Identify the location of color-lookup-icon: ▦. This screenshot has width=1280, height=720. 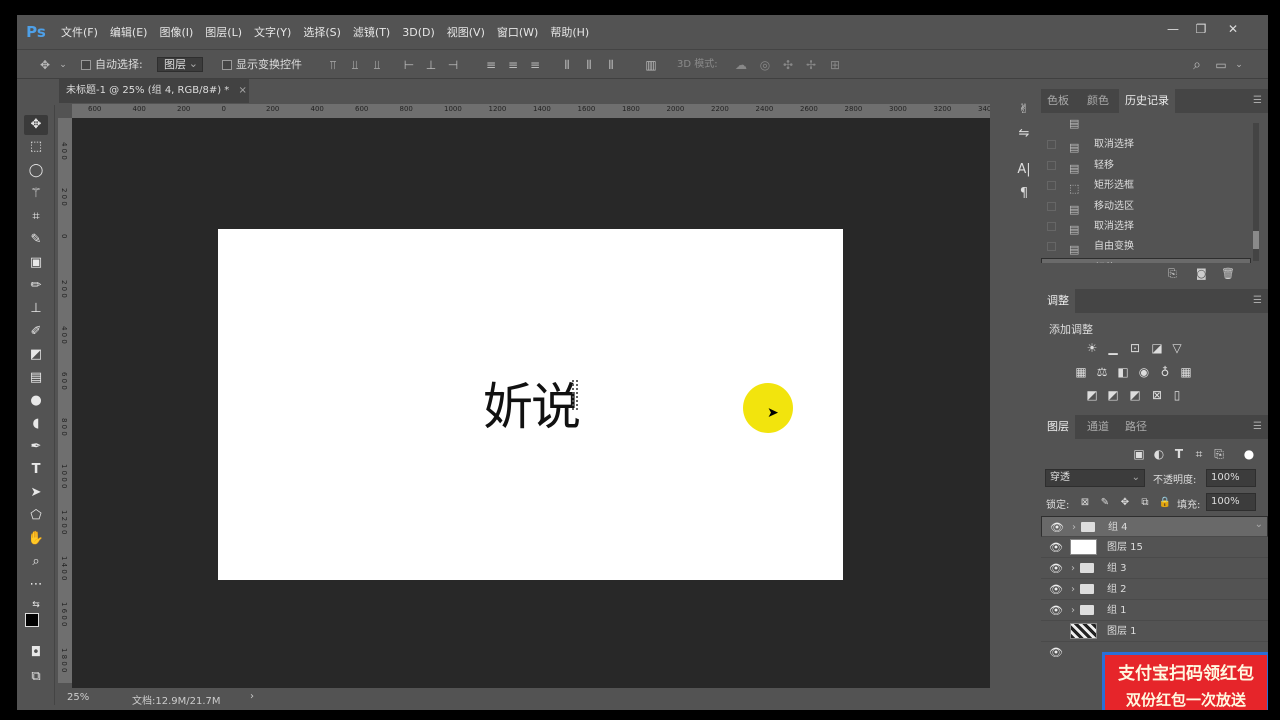
(1186, 372).